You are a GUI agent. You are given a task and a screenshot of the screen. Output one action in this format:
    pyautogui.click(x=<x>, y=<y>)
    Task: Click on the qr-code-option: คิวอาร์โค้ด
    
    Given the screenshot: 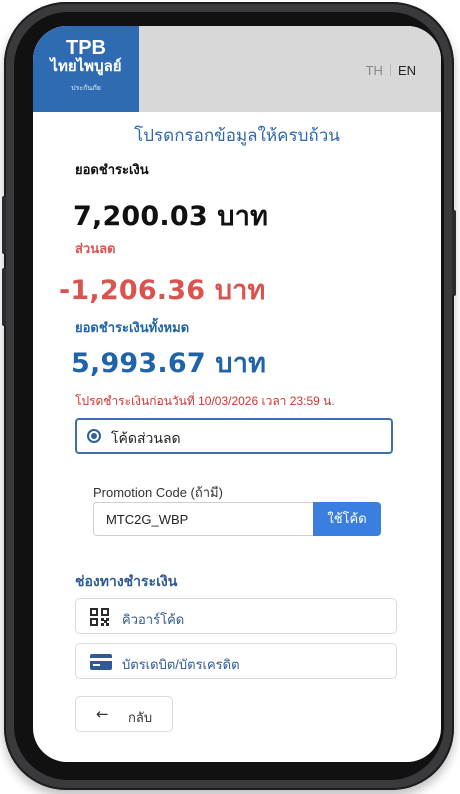 What is the action you would take?
    pyautogui.click(x=236, y=616)
    